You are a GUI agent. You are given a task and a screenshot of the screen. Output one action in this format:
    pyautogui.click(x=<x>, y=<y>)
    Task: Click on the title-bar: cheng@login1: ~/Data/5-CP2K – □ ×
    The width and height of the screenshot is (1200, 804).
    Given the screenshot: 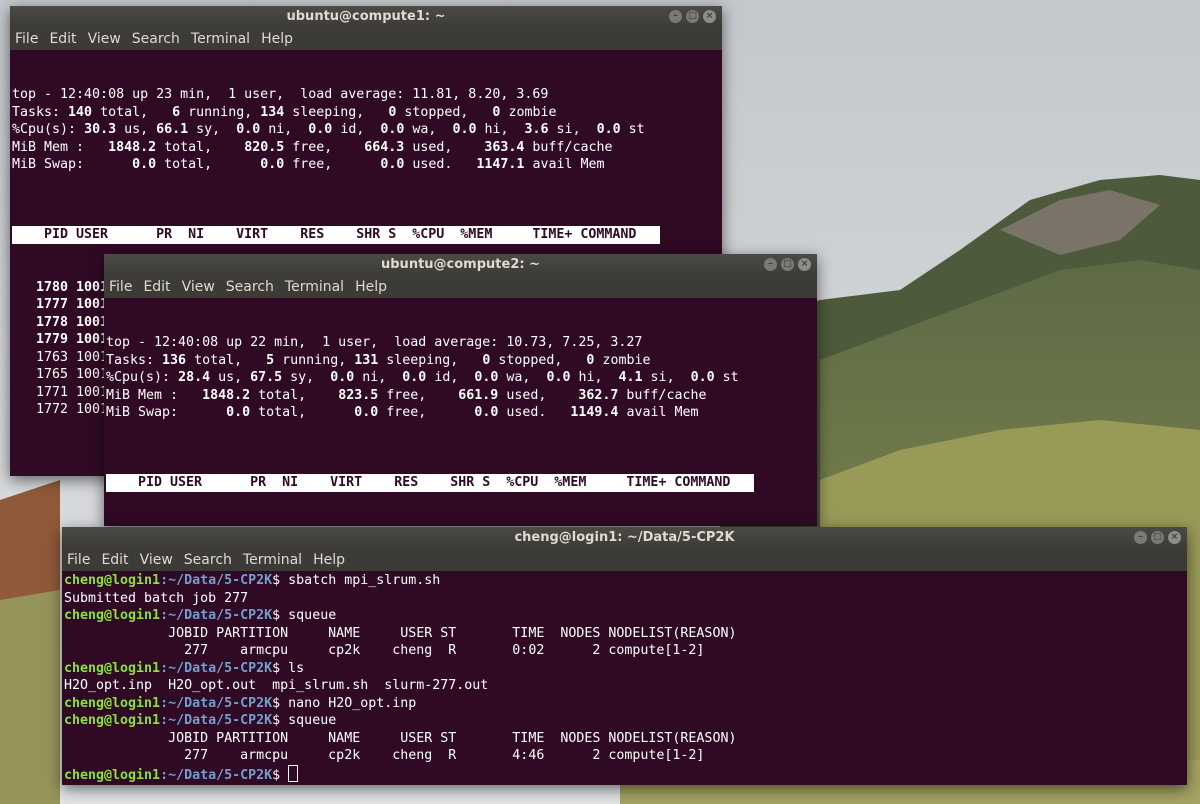 What is the action you would take?
    pyautogui.click(x=624, y=538)
    